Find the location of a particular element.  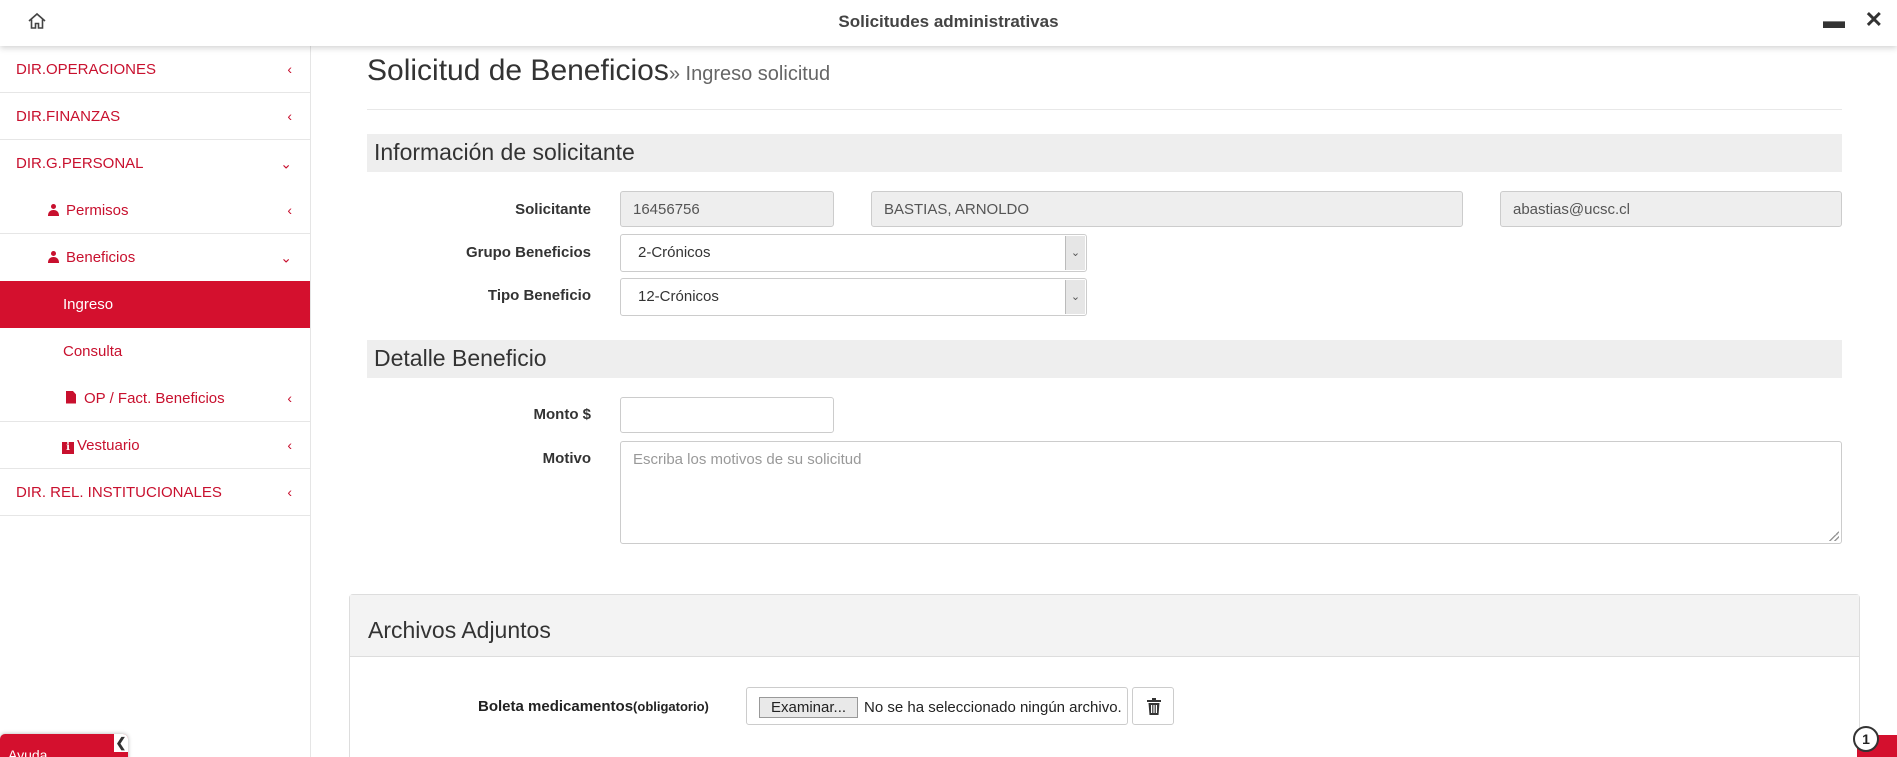

notification-count-badge: 1 is located at coordinates (1866, 739).